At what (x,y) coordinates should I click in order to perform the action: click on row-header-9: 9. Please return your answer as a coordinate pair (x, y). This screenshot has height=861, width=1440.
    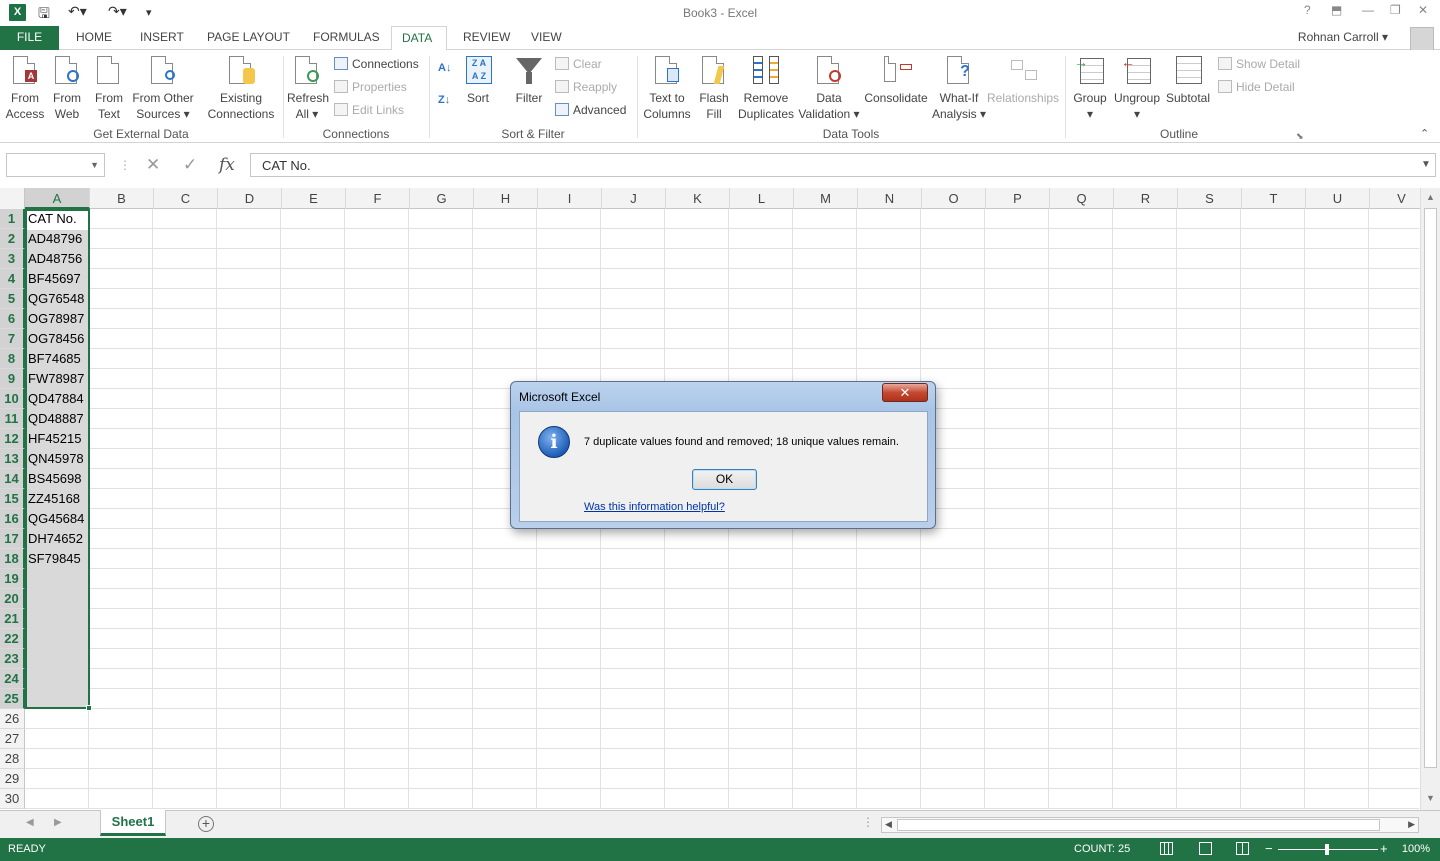
    Looking at the image, I should click on (12, 379).